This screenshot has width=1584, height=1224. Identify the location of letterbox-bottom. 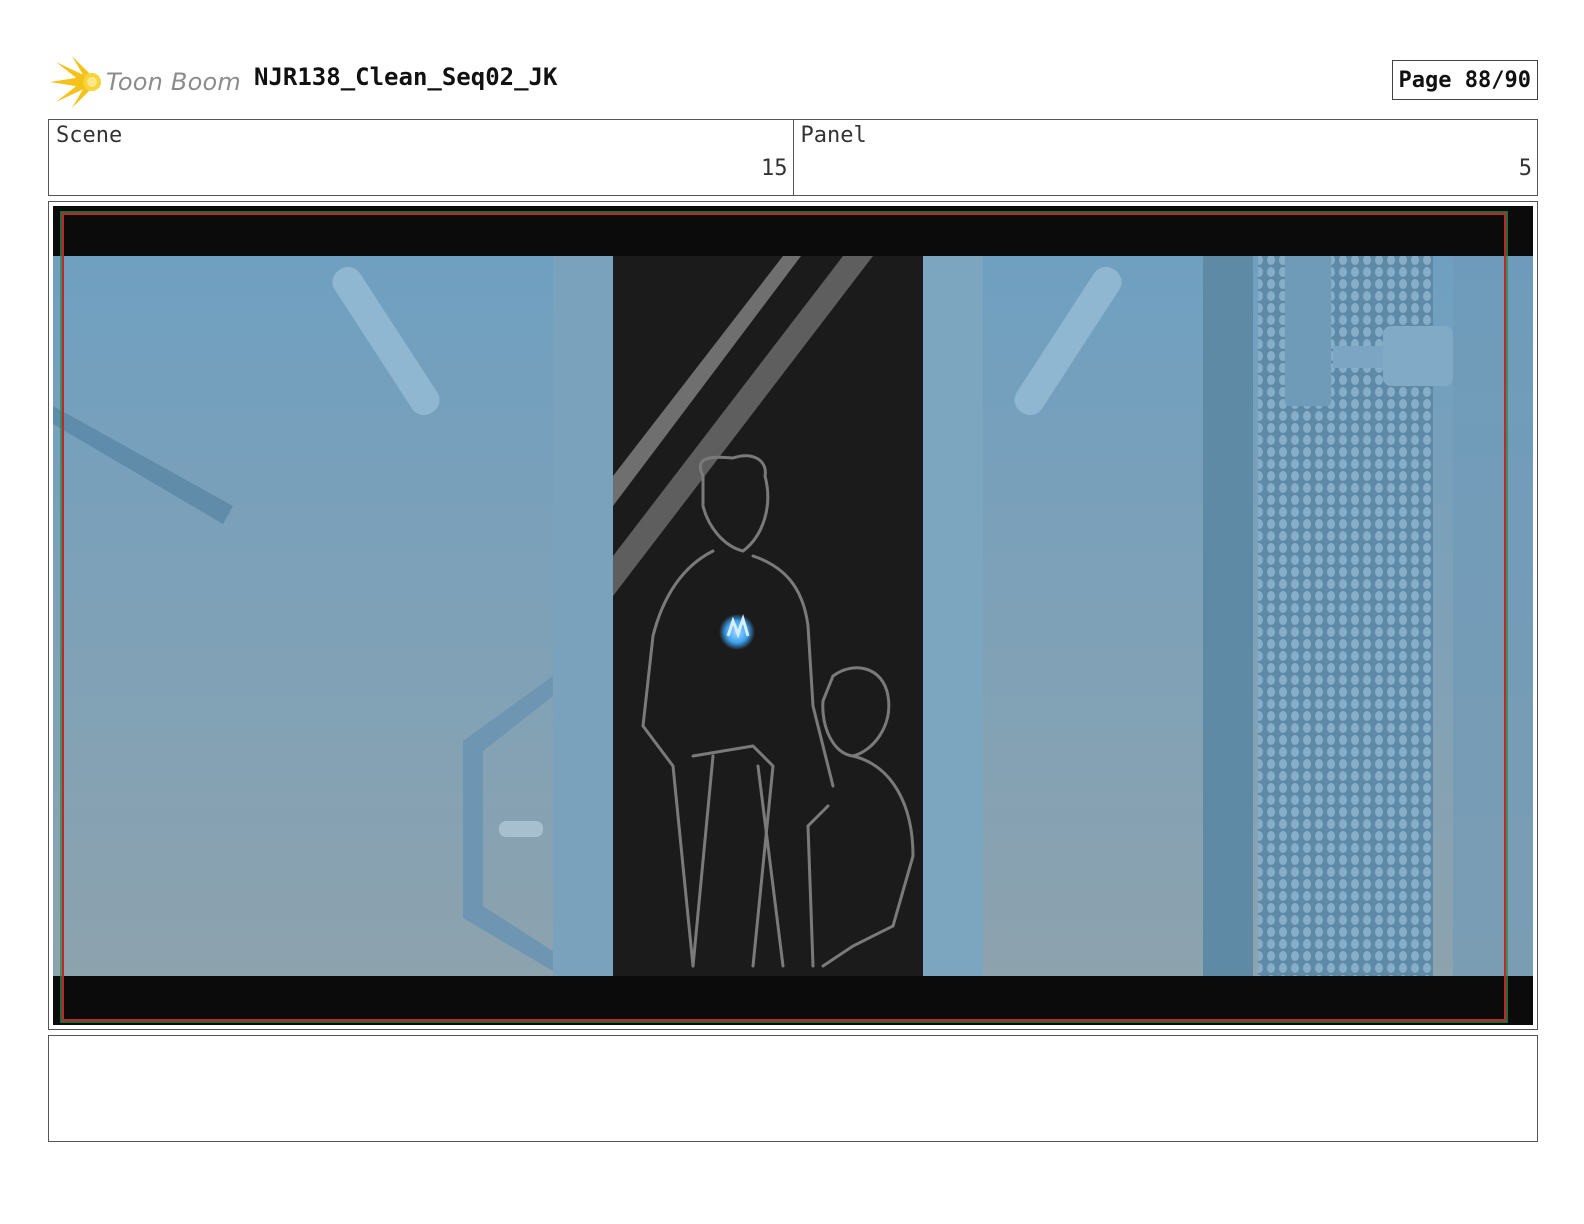
(793, 1000).